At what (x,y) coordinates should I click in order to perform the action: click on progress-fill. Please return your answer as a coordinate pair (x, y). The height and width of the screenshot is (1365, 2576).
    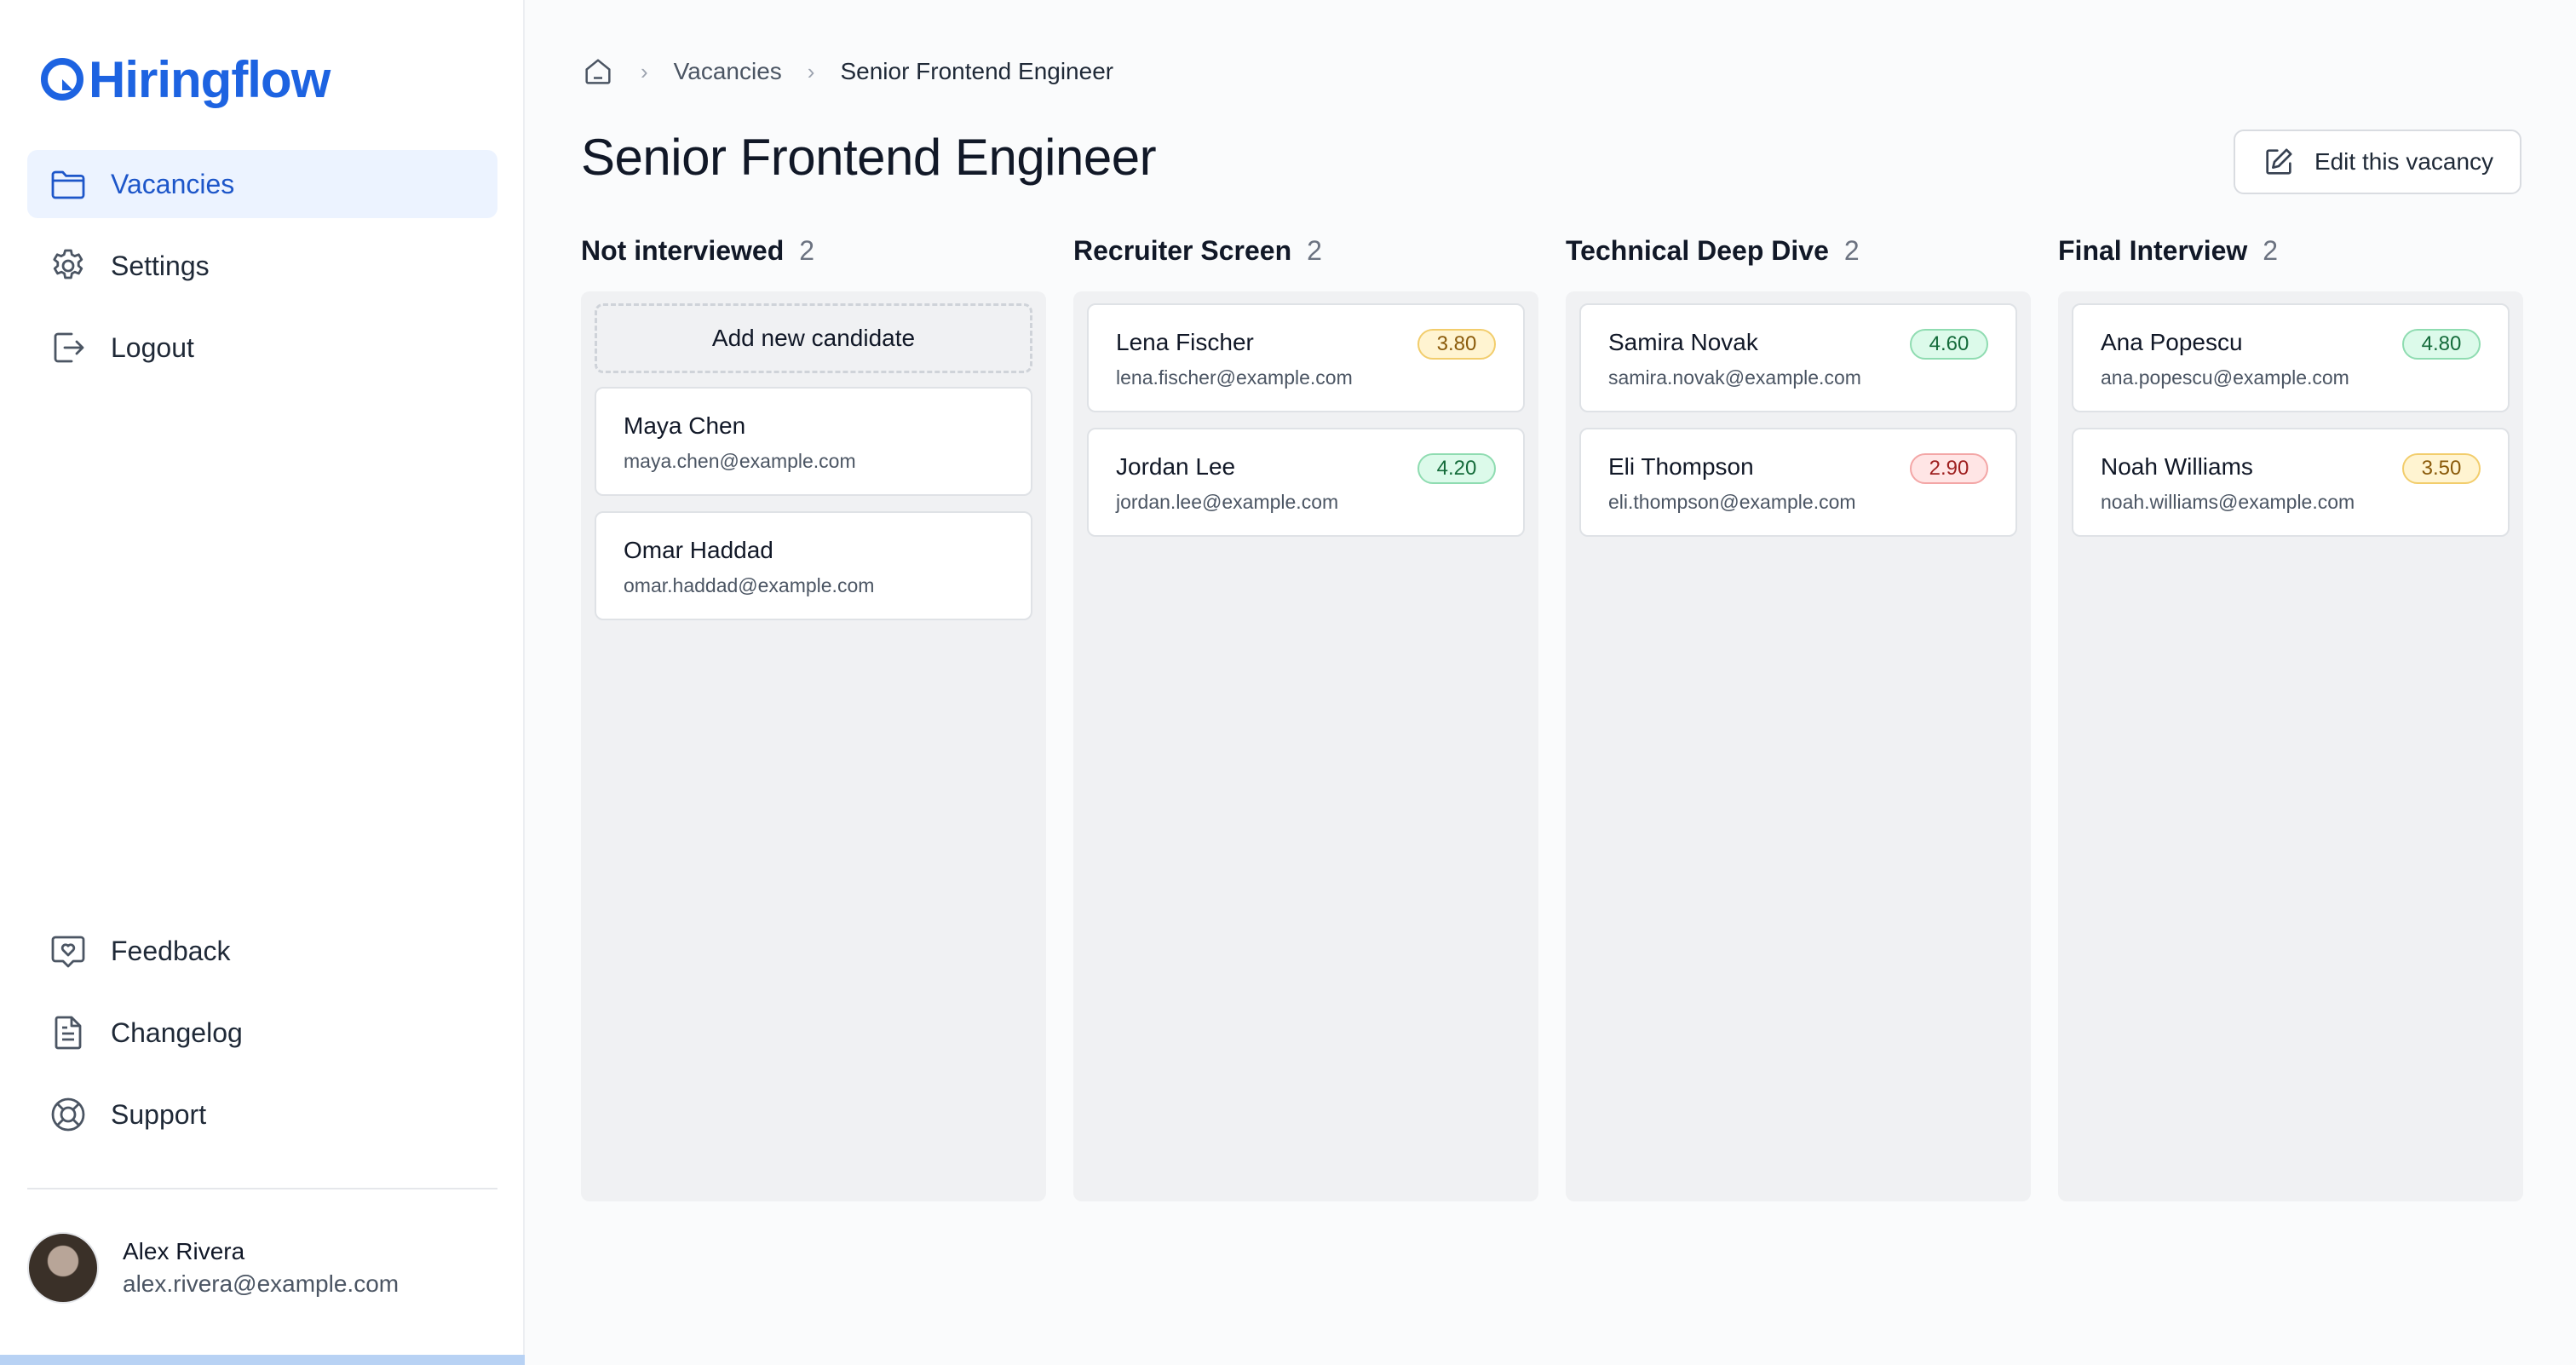
    Looking at the image, I should click on (262, 1360).